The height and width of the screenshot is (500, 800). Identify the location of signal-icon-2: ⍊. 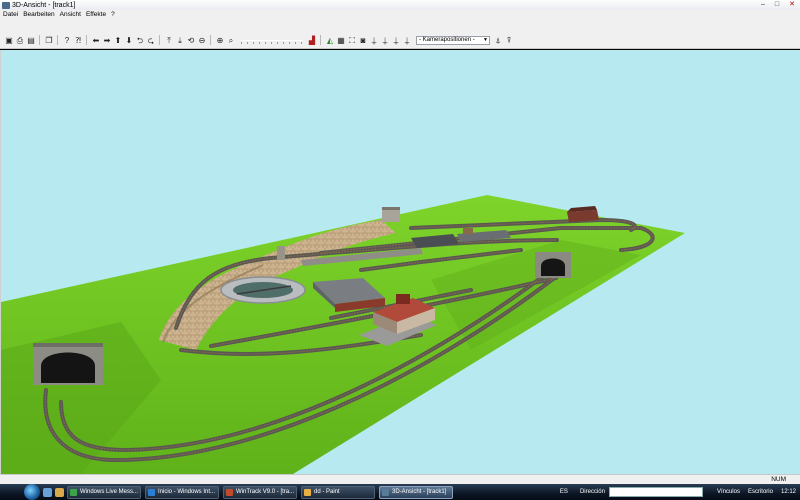
(385, 40).